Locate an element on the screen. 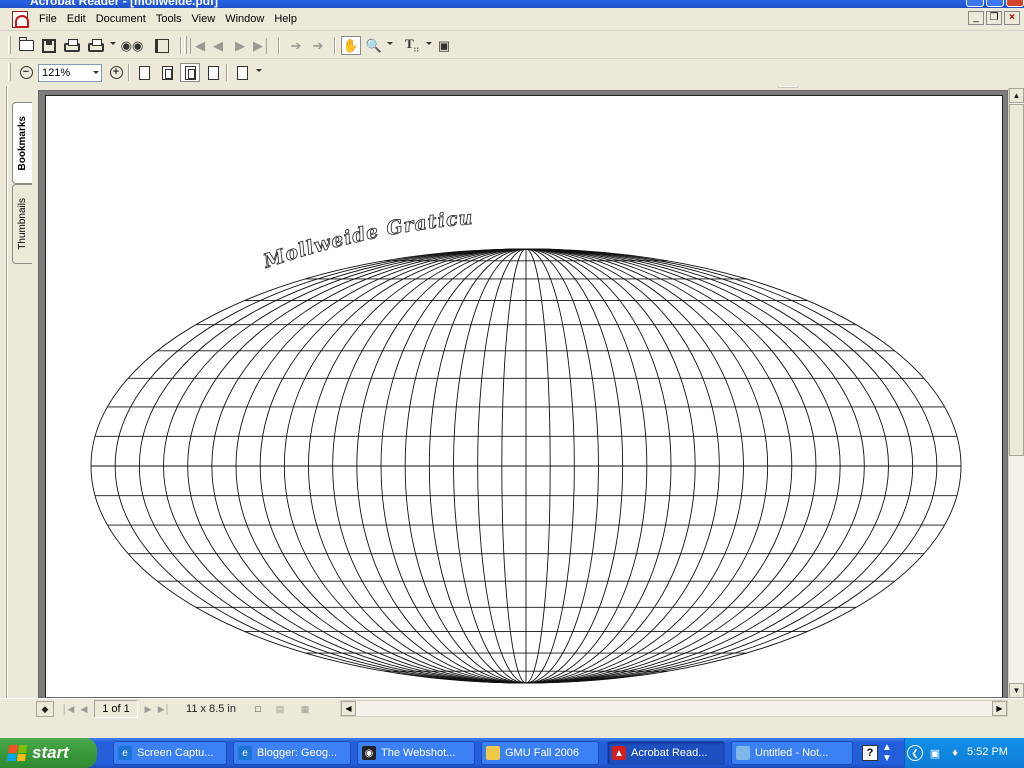 This screenshot has height=768, width=1024. status-next-page-button: ▶ is located at coordinates (148, 709).